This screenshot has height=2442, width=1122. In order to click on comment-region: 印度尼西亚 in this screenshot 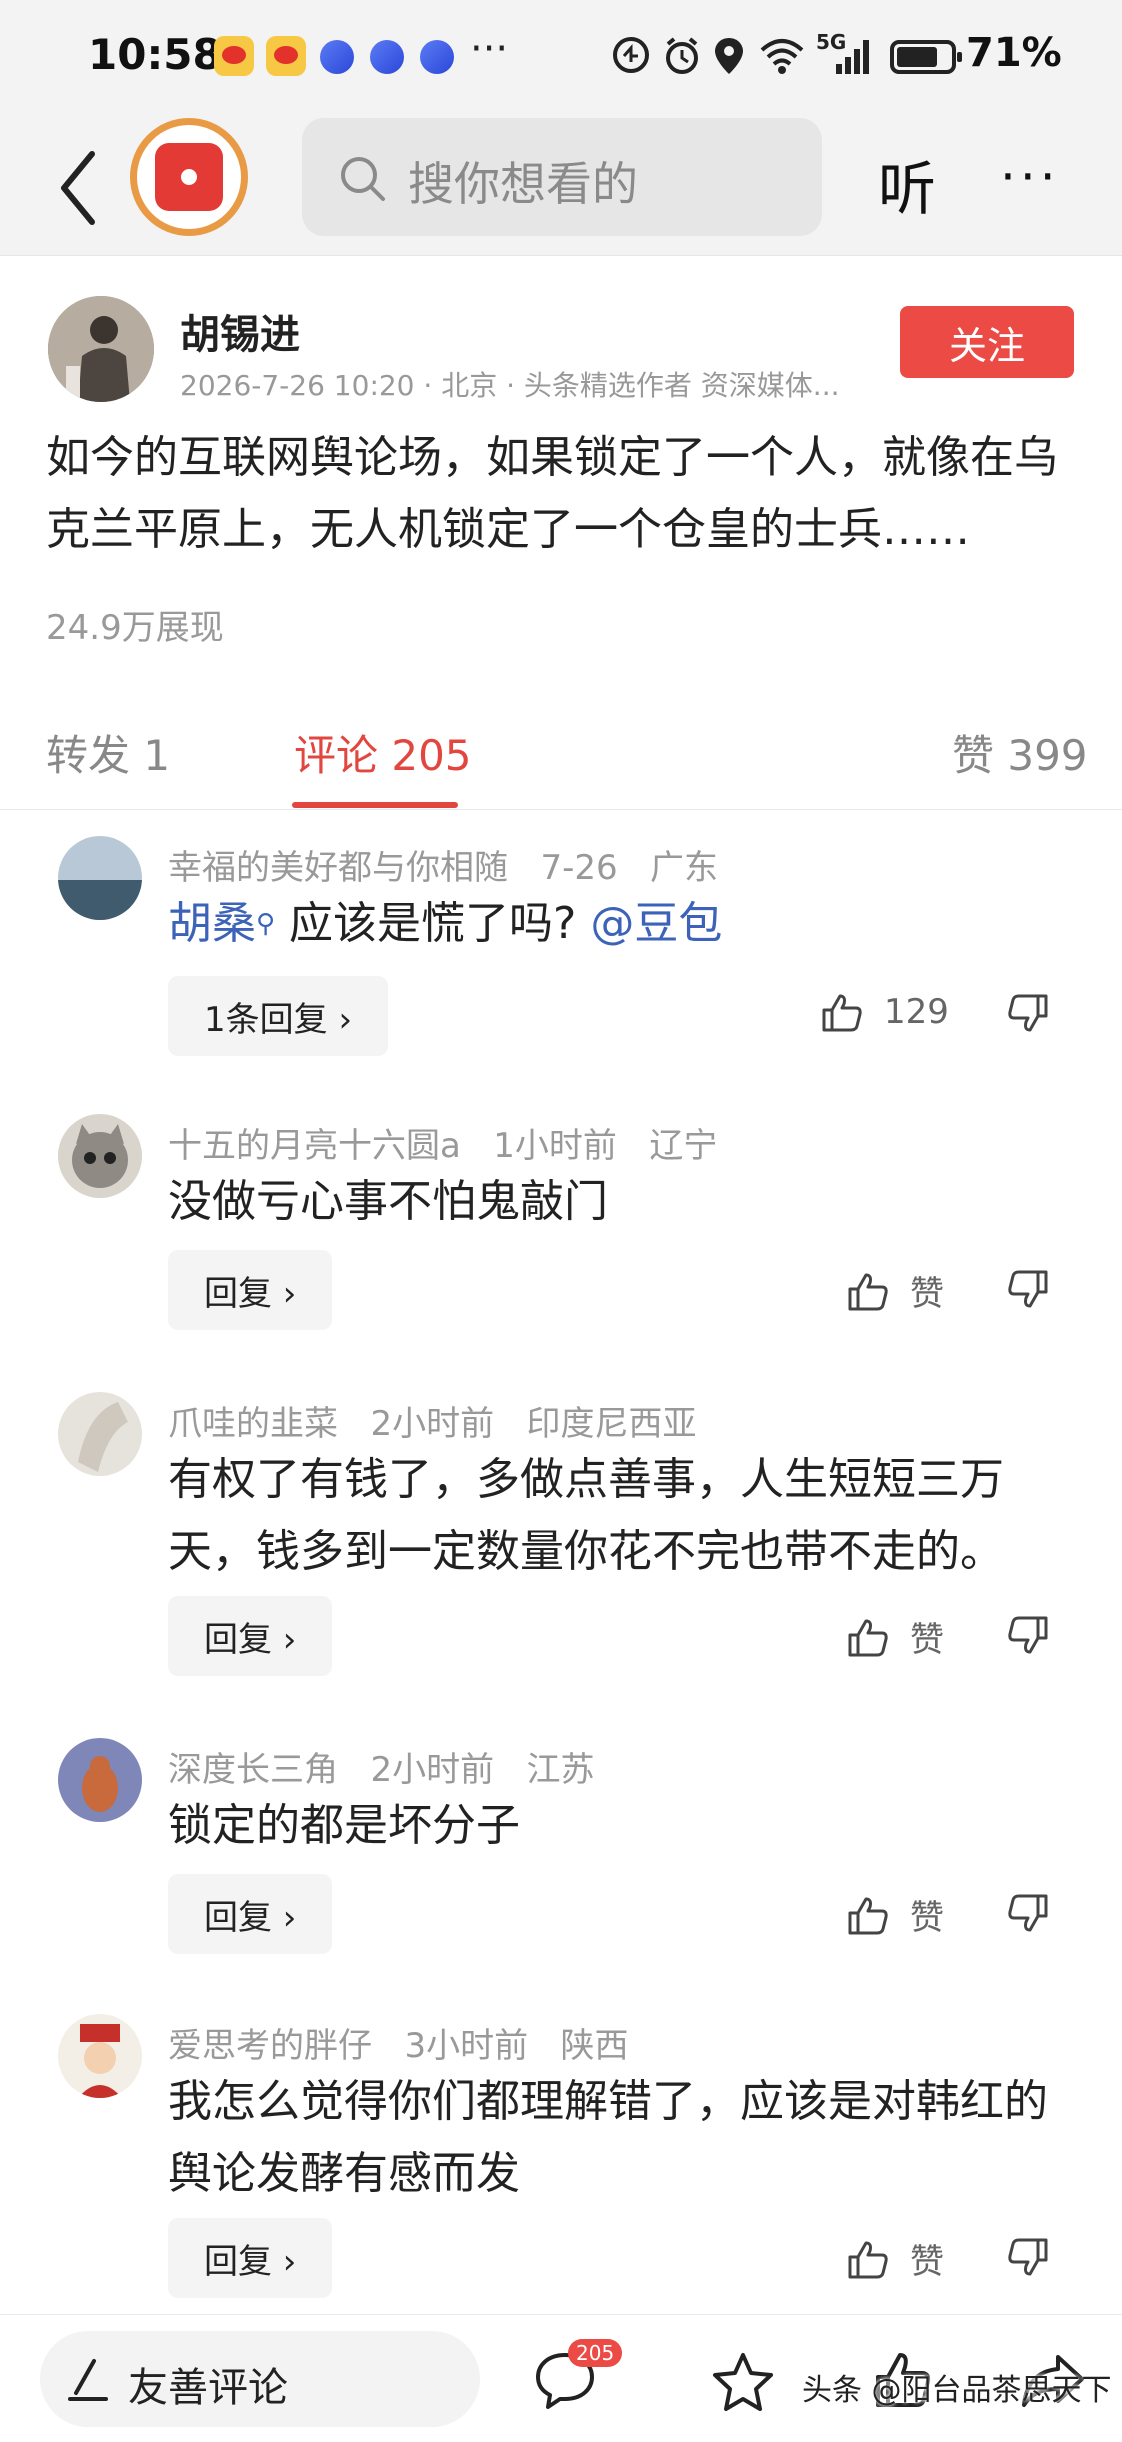, I will do `click(611, 1424)`.